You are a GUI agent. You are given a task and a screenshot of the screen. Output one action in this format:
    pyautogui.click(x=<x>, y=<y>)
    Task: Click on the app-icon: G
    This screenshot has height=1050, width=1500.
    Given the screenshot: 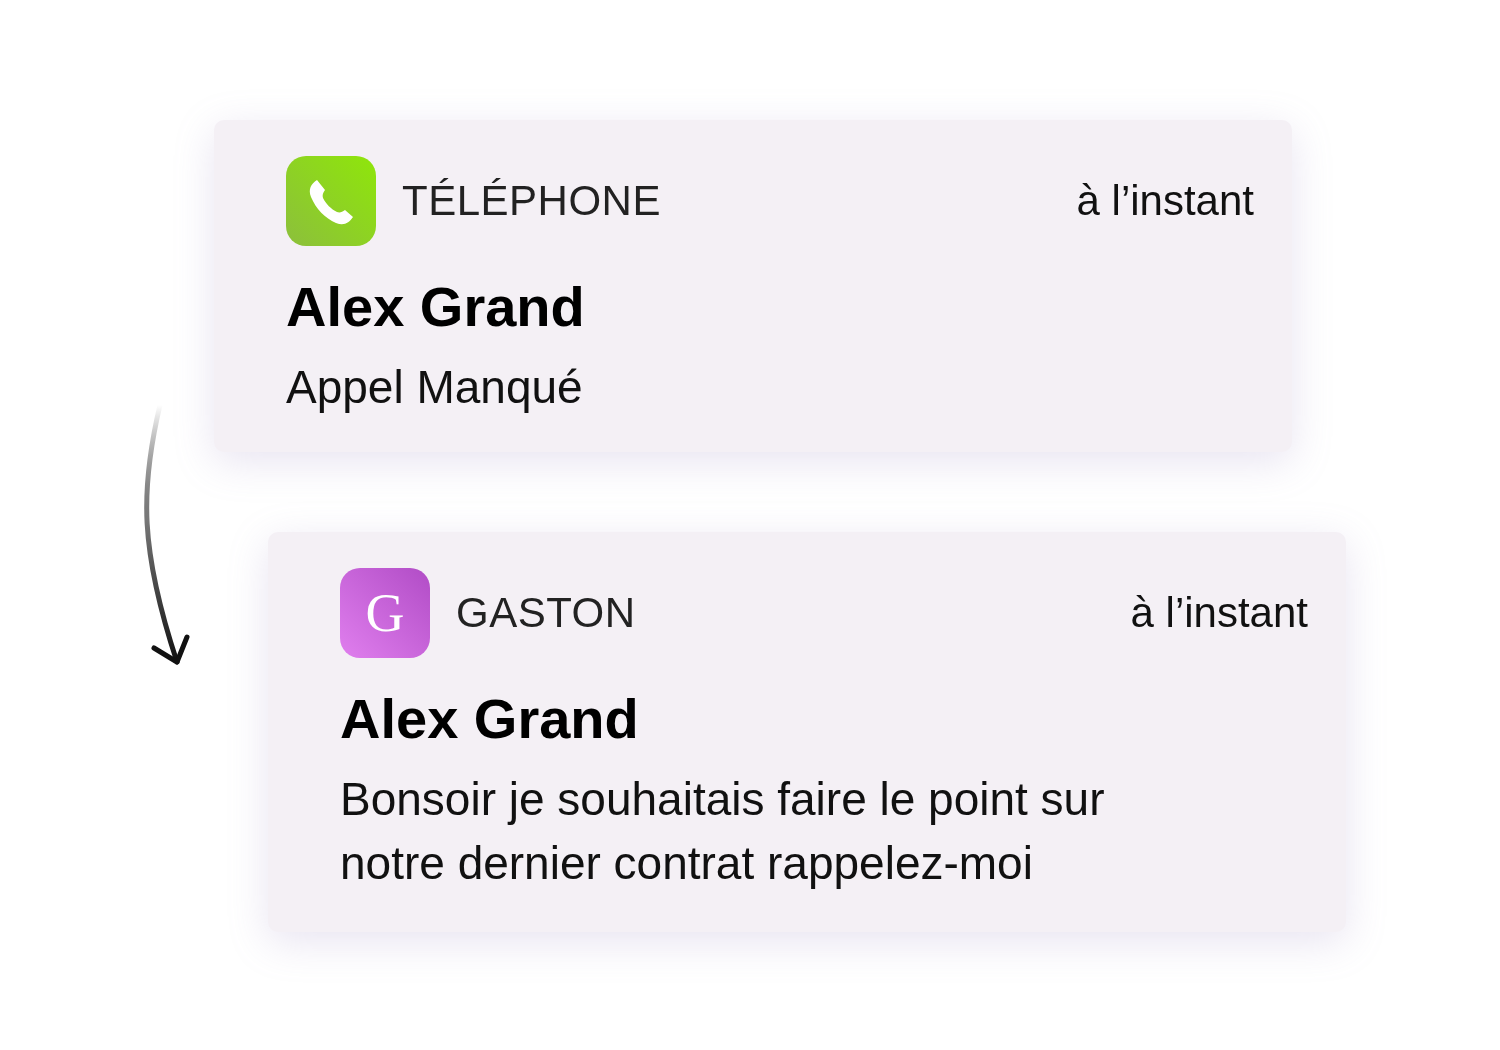 What is the action you would take?
    pyautogui.click(x=385, y=613)
    